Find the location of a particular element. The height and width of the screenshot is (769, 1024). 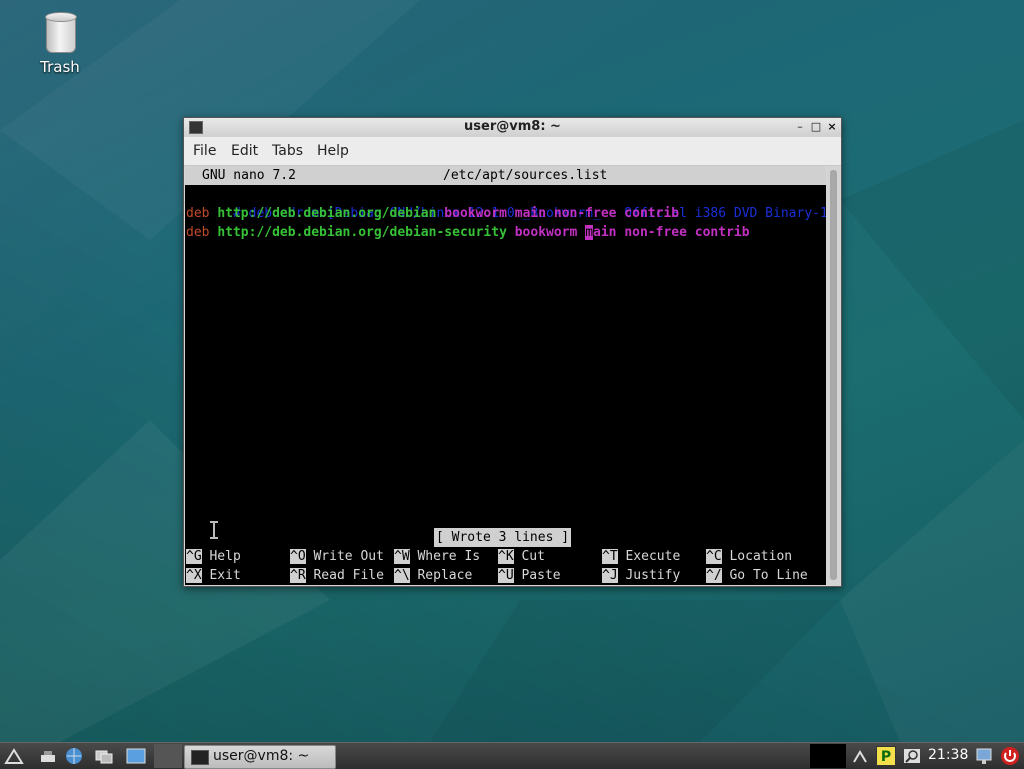

shortcut-label: Execute is located at coordinates (653, 556).